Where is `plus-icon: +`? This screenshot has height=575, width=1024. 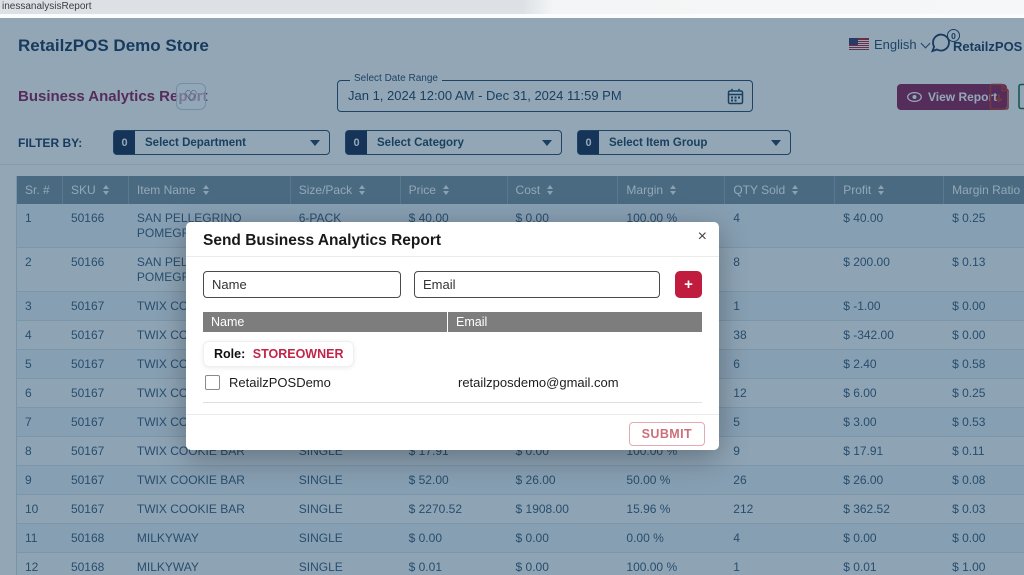
plus-icon: + is located at coordinates (688, 284).